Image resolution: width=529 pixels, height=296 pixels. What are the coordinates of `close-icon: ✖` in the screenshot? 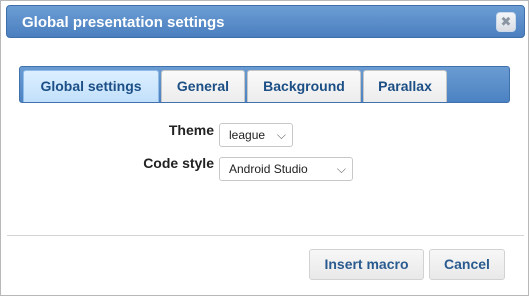 It's located at (506, 21).